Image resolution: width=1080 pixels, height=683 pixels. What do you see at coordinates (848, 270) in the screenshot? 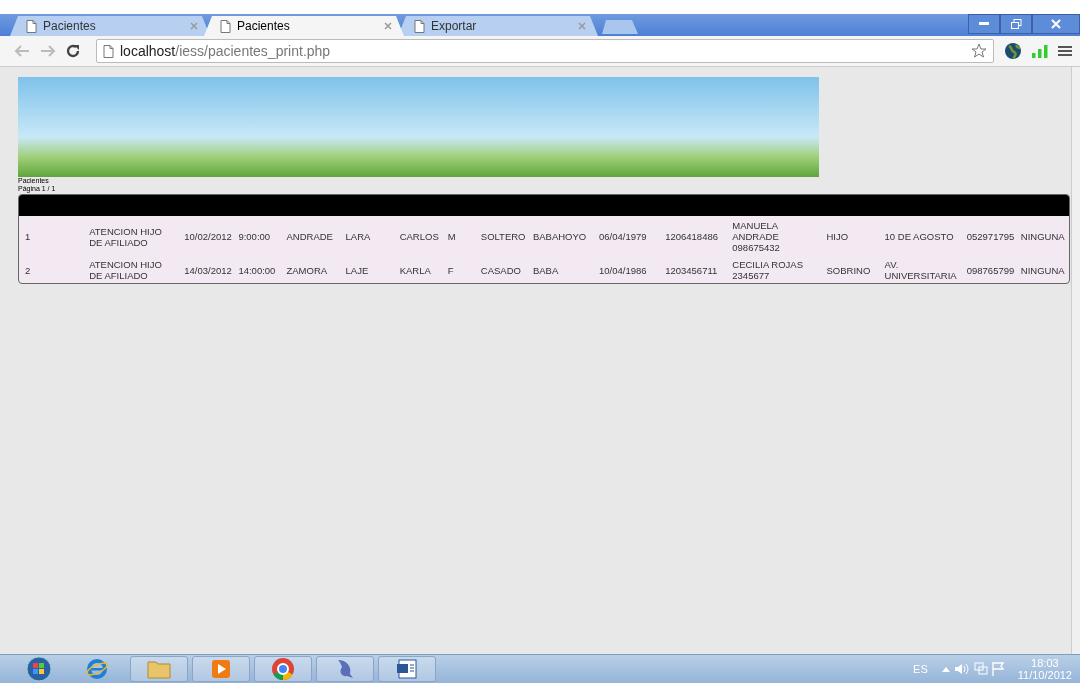
I see `table-cell-text: SOBRINO` at bounding box center [848, 270].